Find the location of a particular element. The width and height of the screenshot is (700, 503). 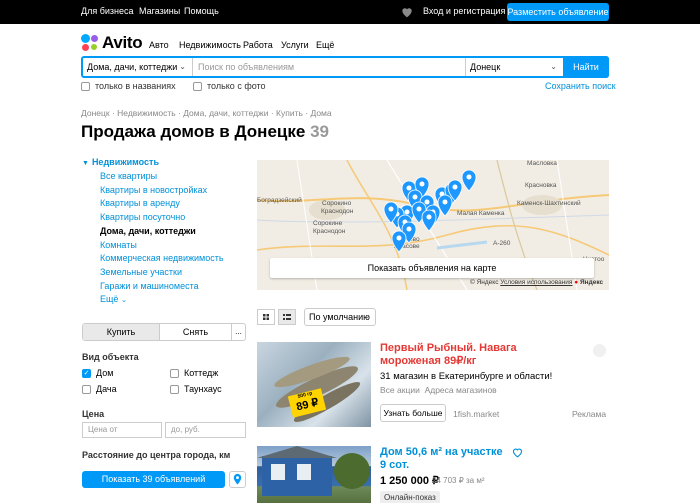

login-link: Вход и регистрация is located at coordinates (464, 11).